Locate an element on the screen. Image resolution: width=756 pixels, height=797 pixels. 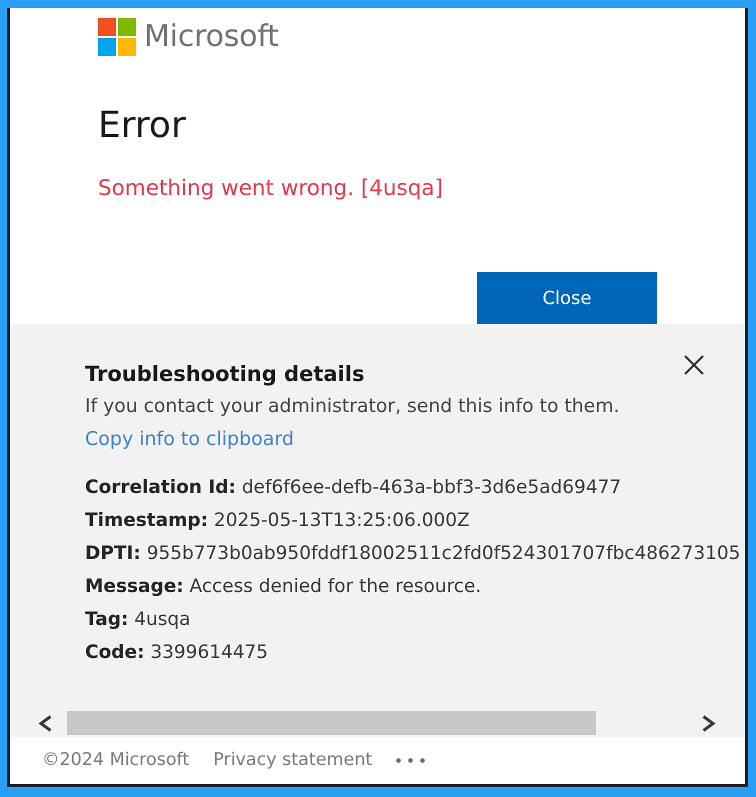
copyright-text: ©2024 Microsoft is located at coordinates (116, 760).